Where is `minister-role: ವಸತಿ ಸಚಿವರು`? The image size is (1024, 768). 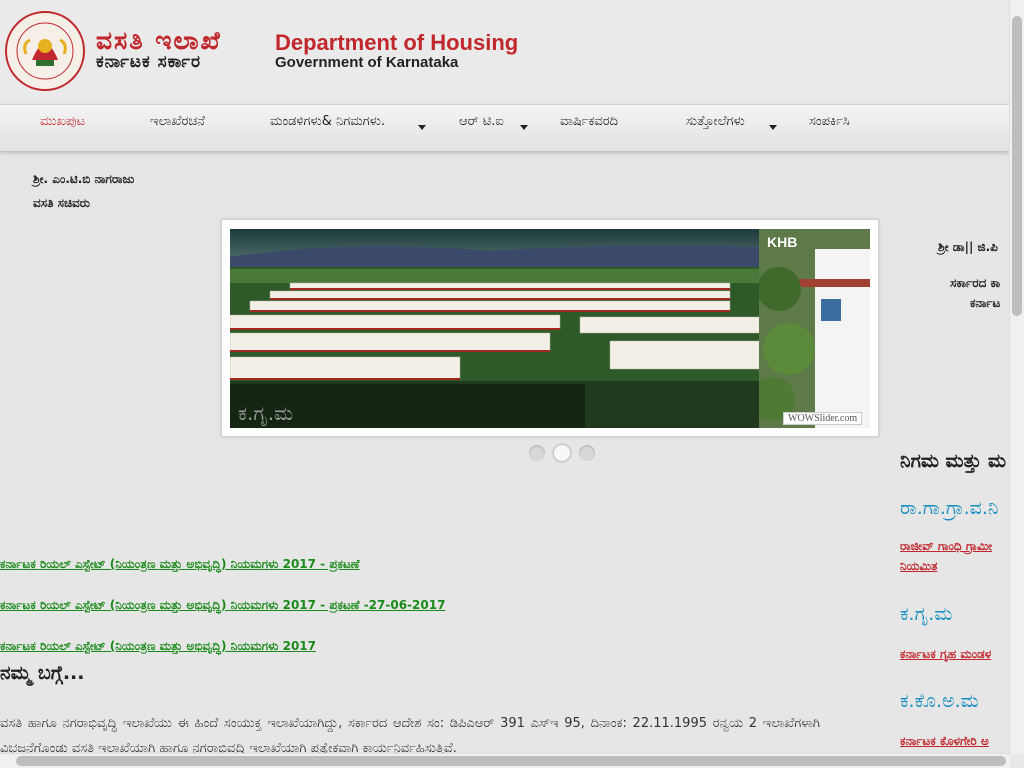 minister-role: ವಸತಿ ಸಚಿವರು is located at coordinates (61, 203).